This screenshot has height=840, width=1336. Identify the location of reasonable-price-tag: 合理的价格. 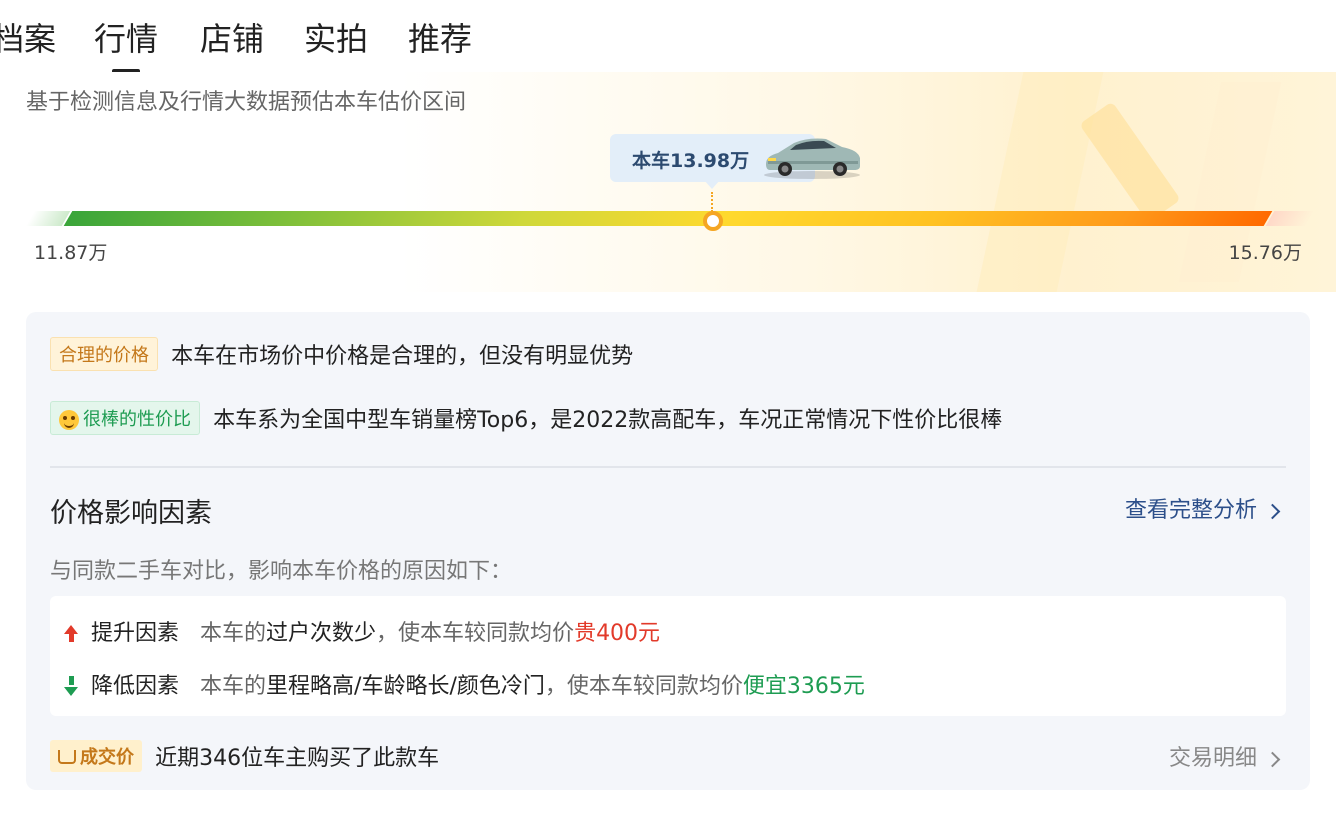
(104, 354).